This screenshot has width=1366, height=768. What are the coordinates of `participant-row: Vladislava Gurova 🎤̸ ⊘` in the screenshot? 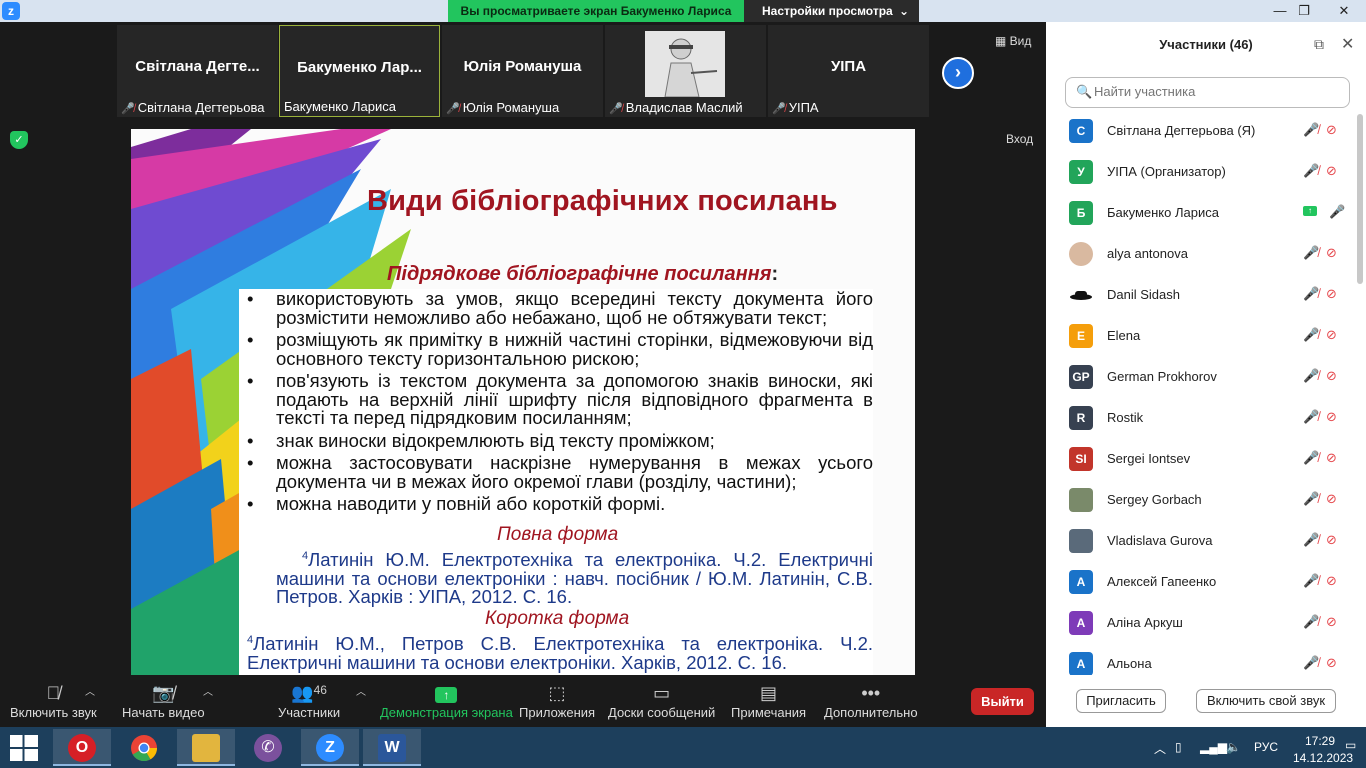 It's located at (1201, 540).